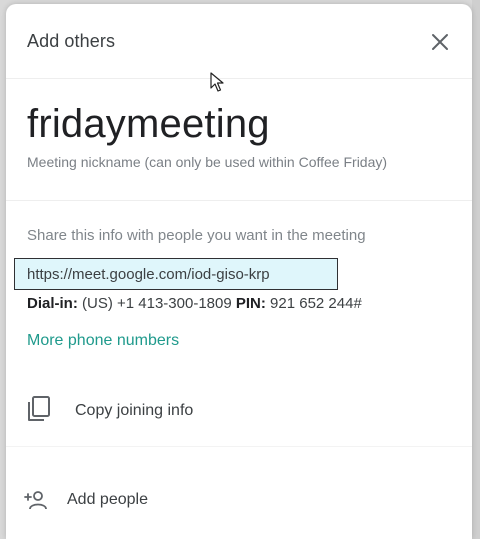  What do you see at coordinates (52, 303) in the screenshot?
I see `dialin-label: Dial-in:` at bounding box center [52, 303].